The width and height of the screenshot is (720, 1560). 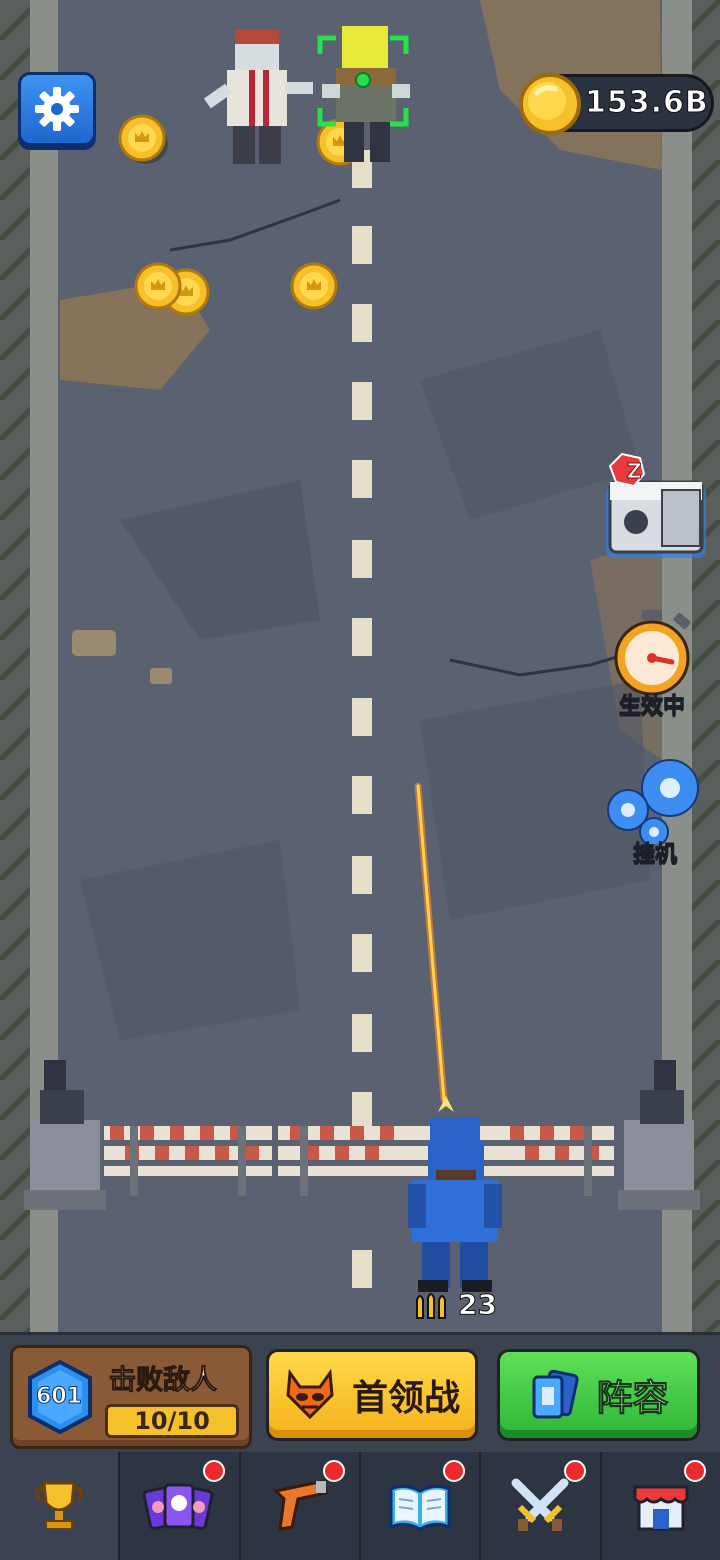 What do you see at coordinates (634, 471) in the screenshot?
I see `chest-badge: Z` at bounding box center [634, 471].